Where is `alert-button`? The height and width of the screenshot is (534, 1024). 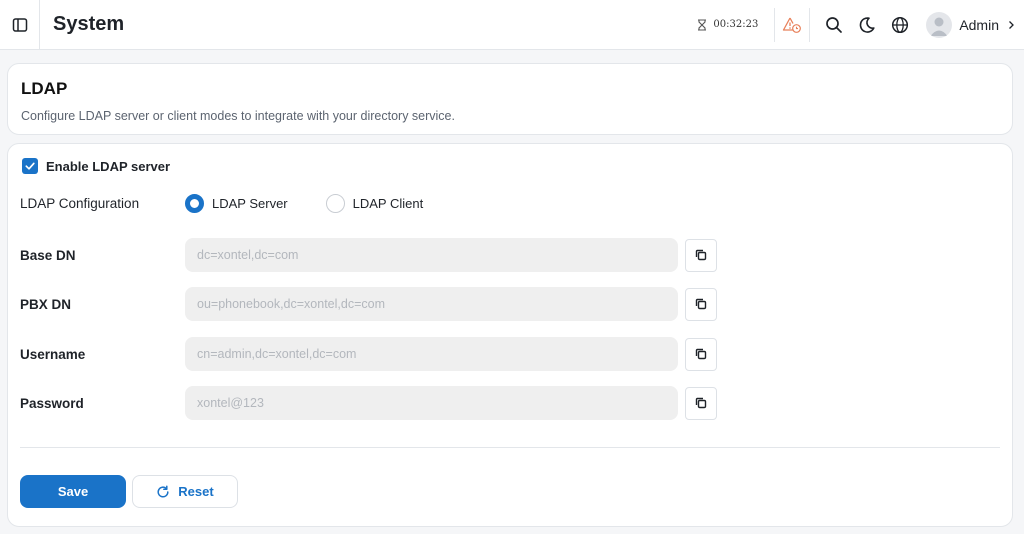 alert-button is located at coordinates (792, 25).